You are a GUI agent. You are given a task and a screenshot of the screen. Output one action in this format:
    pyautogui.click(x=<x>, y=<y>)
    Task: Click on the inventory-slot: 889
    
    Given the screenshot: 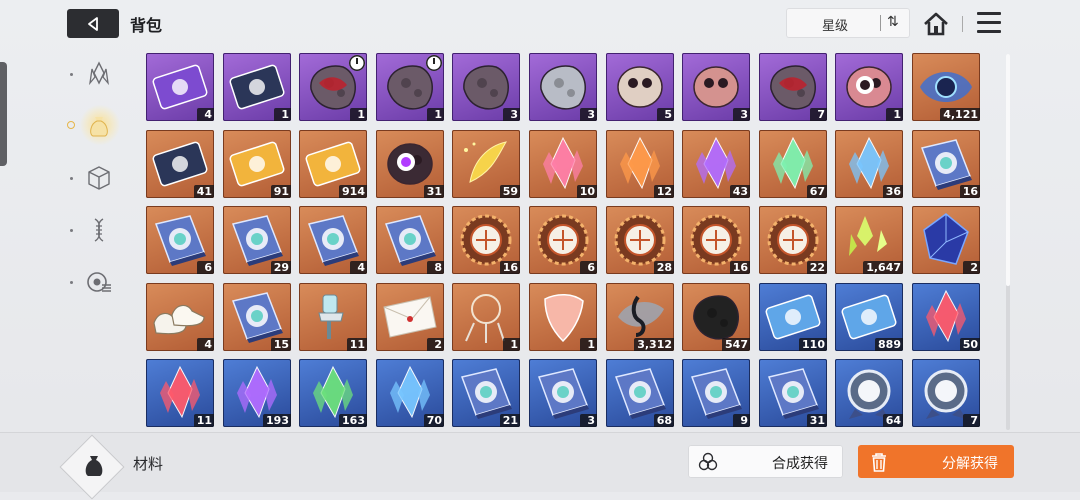 What is the action you would take?
    pyautogui.click(x=869, y=317)
    